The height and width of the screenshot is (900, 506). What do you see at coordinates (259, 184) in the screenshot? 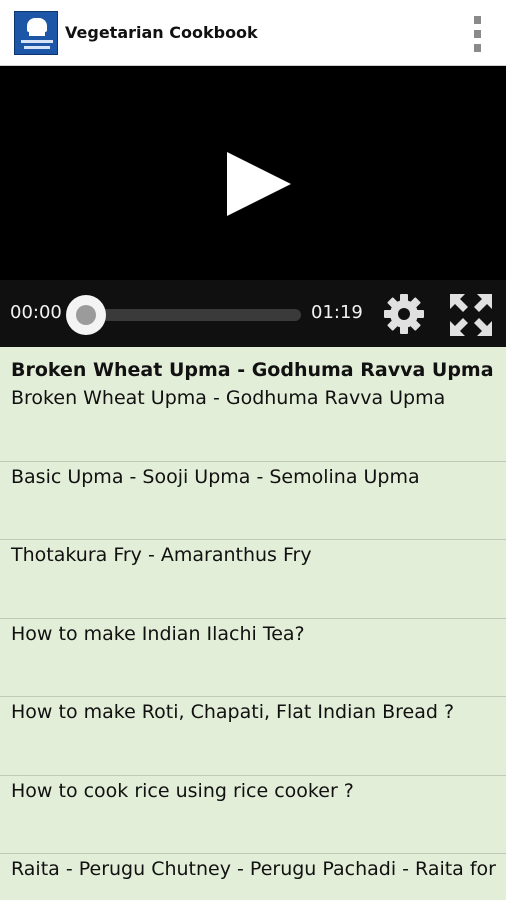
I see `play-icon` at bounding box center [259, 184].